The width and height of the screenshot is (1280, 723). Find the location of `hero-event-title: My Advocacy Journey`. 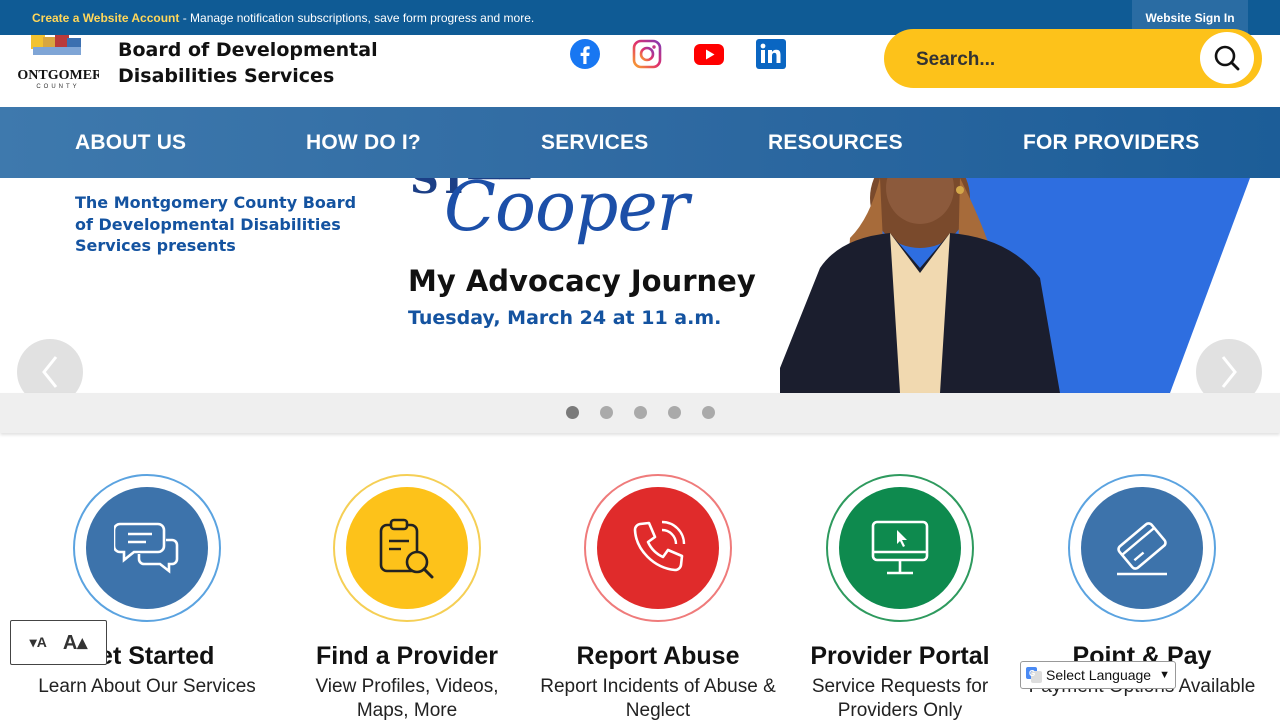

hero-event-title: My Advocacy Journey is located at coordinates (582, 281).